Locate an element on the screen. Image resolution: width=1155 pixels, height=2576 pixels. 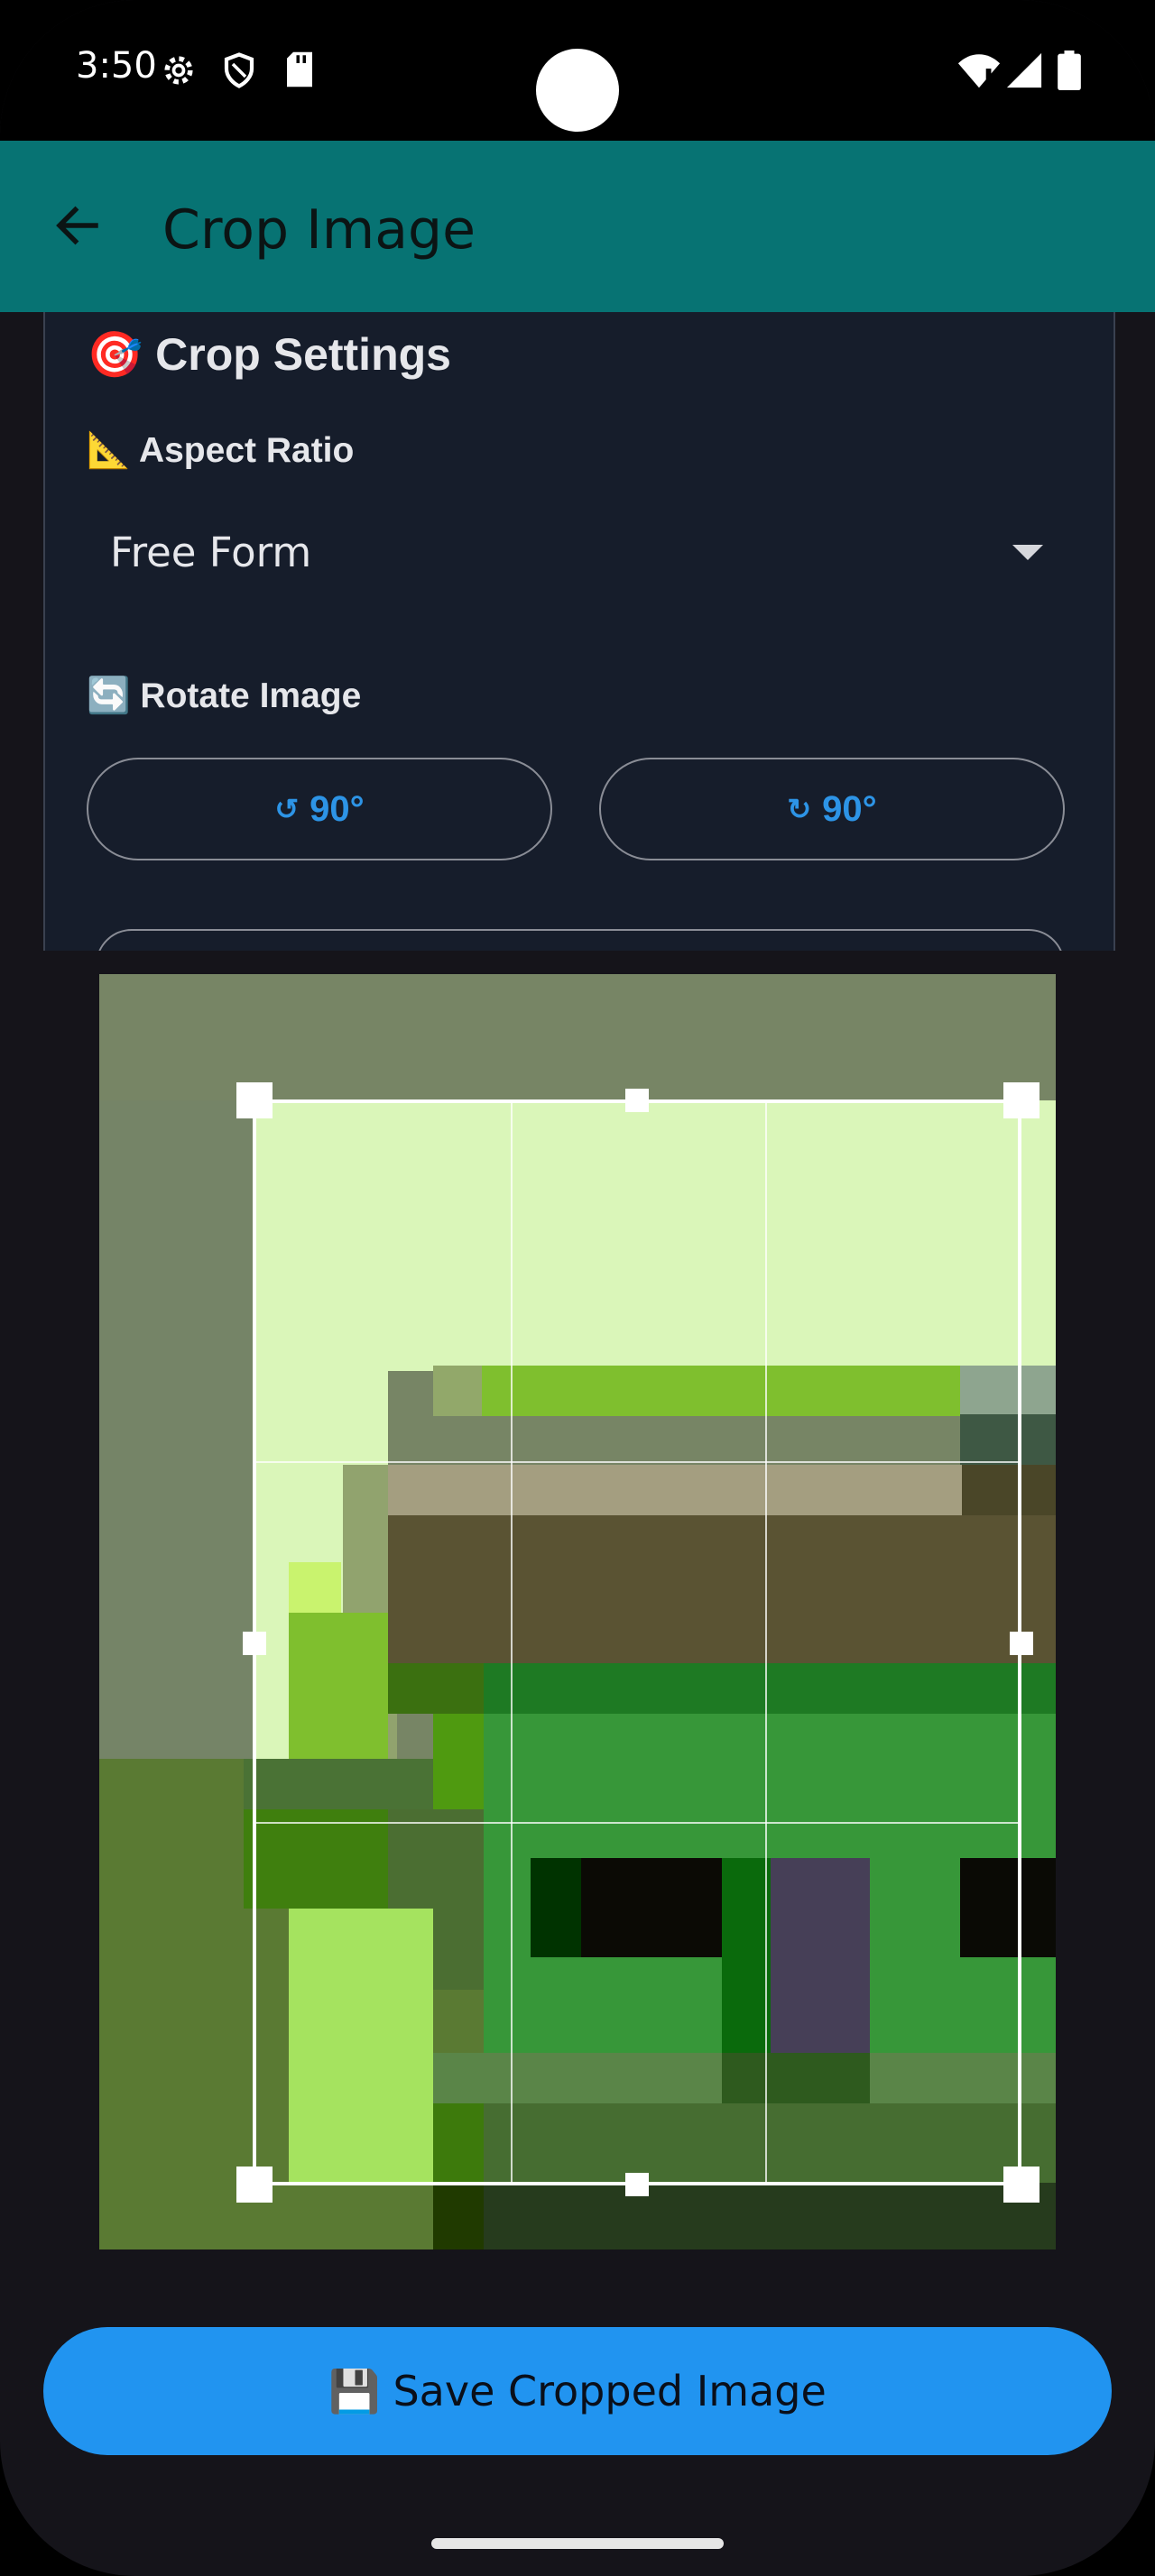
rotate-right-button: ↻ 90° is located at coordinates (832, 809).